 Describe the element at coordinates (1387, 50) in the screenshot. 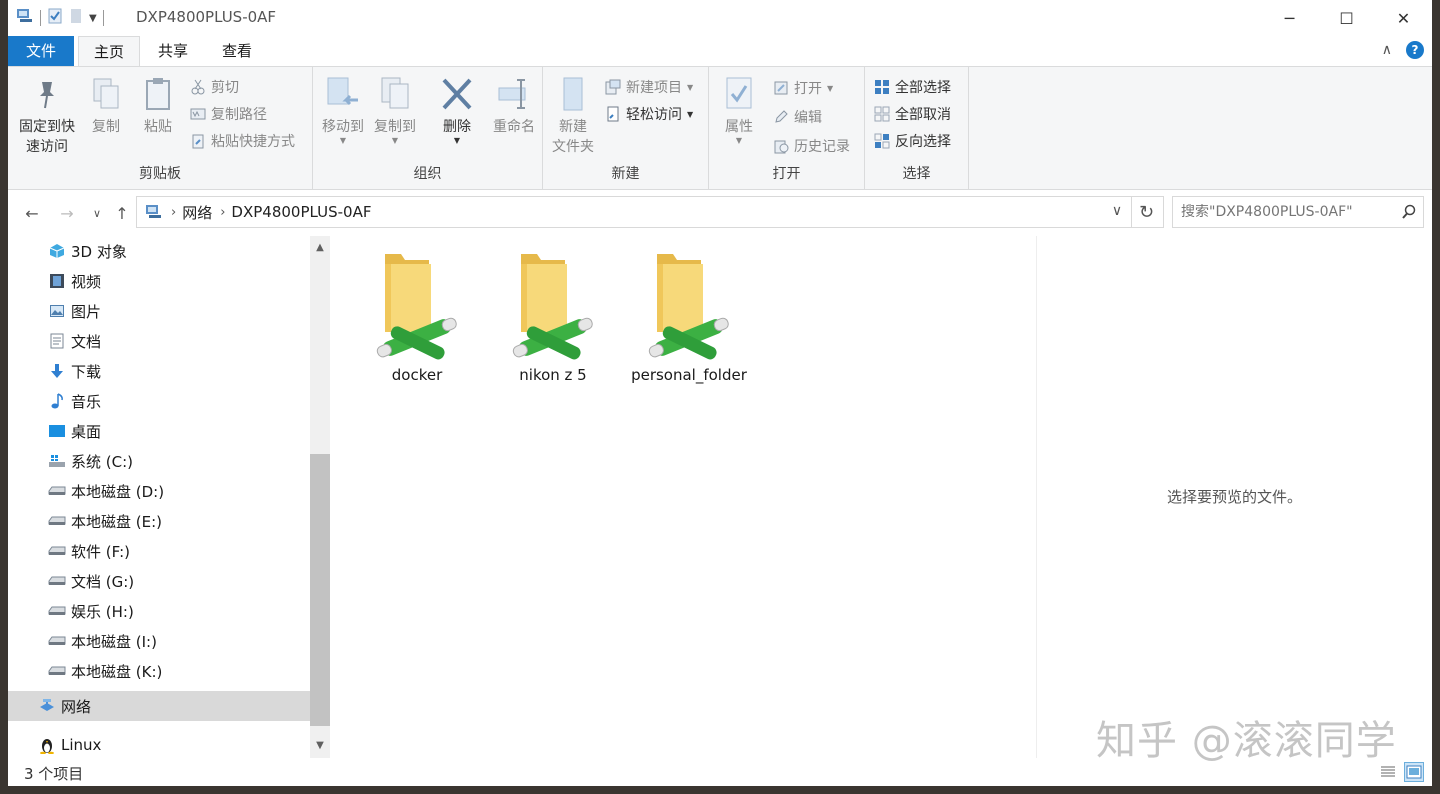

I see `collapse-ribbon-icon: ∧` at that location.